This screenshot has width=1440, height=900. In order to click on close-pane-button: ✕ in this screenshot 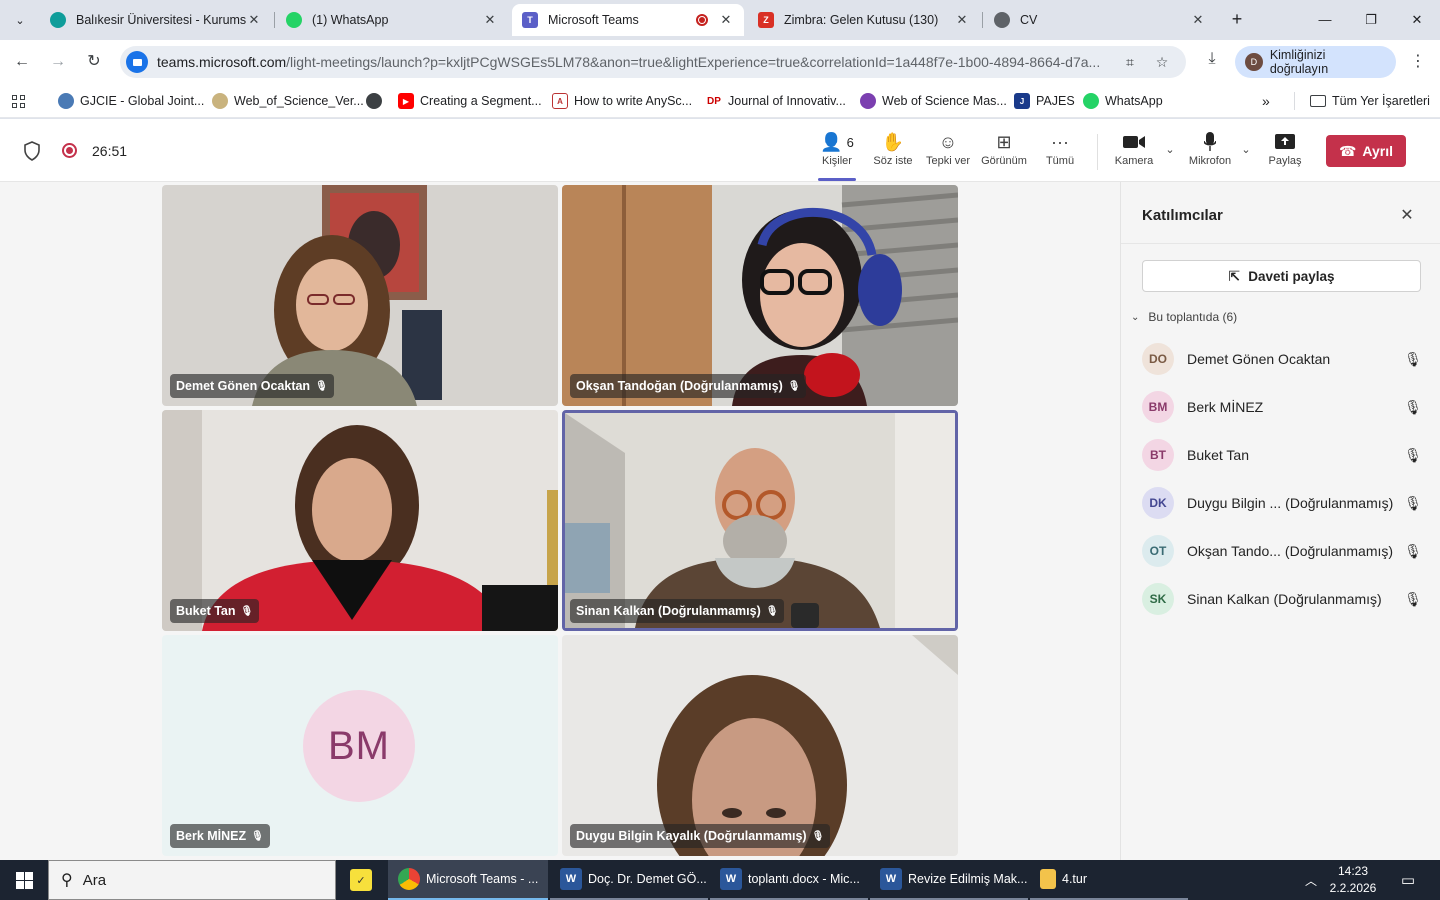, I will do `click(1407, 216)`.